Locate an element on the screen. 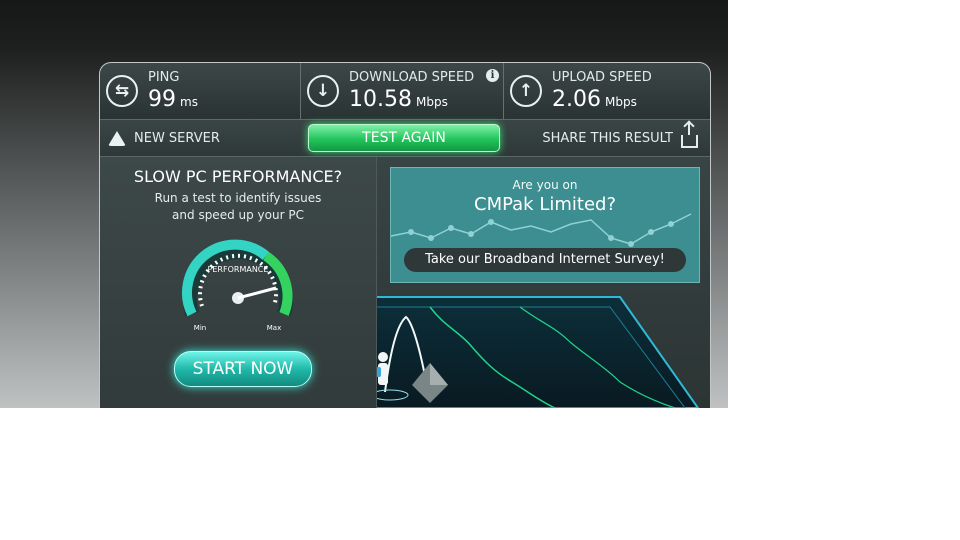 The image size is (960, 540). ping-value: 99 ms is located at coordinates (173, 99).